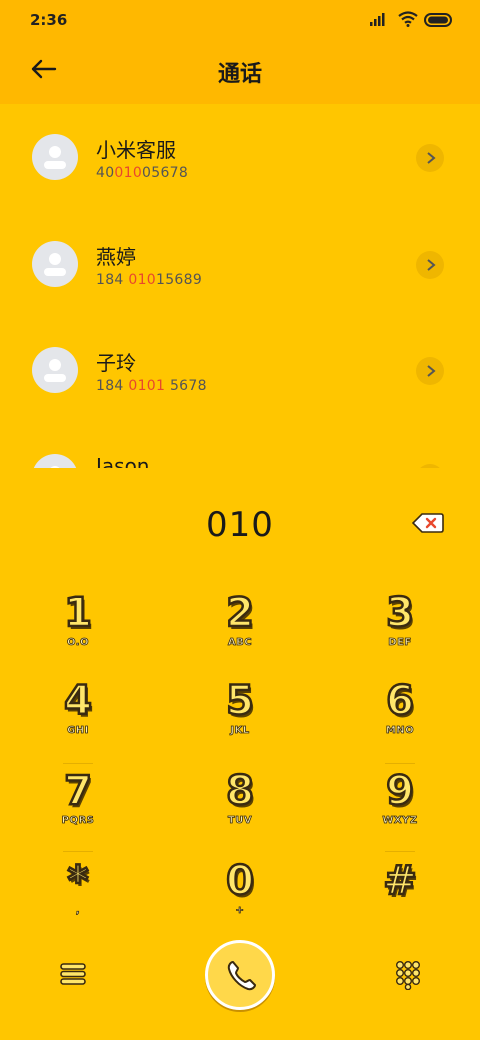 This screenshot has width=480, height=1040. What do you see at coordinates (136, 150) in the screenshot?
I see `contact-name: 小米客服` at bounding box center [136, 150].